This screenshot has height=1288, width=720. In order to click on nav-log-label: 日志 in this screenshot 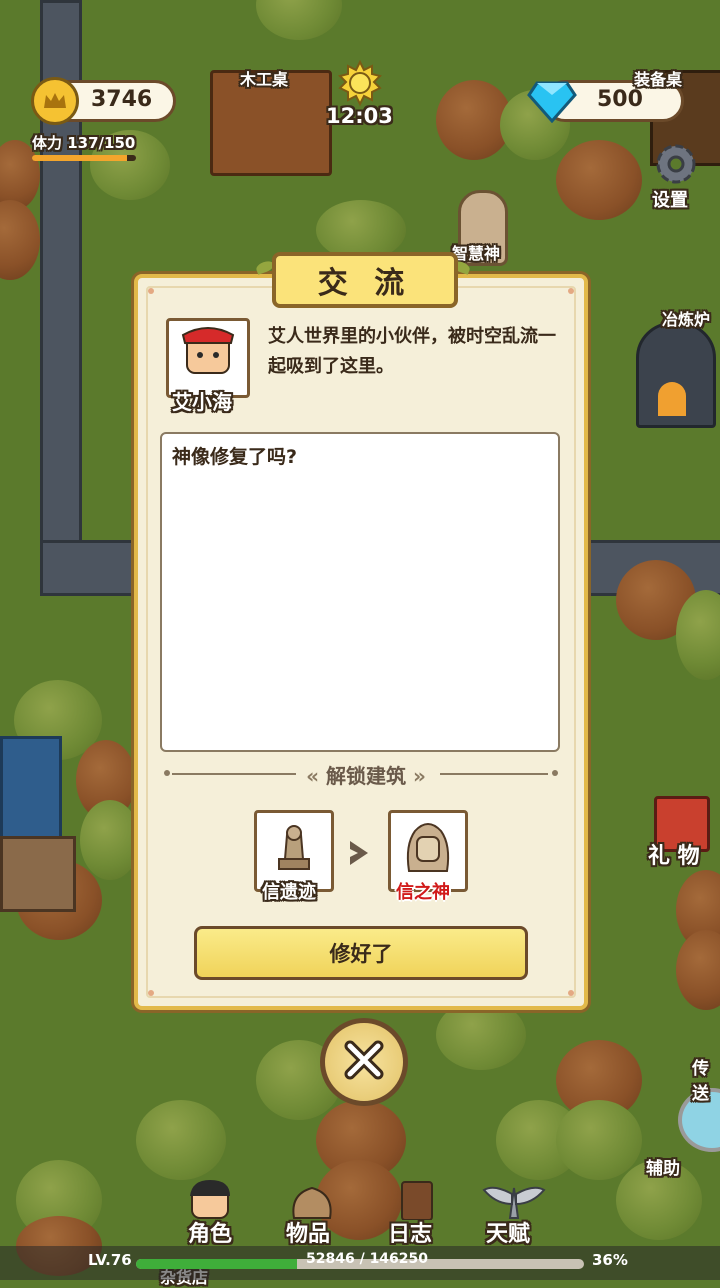, I will do `click(410, 1234)`.